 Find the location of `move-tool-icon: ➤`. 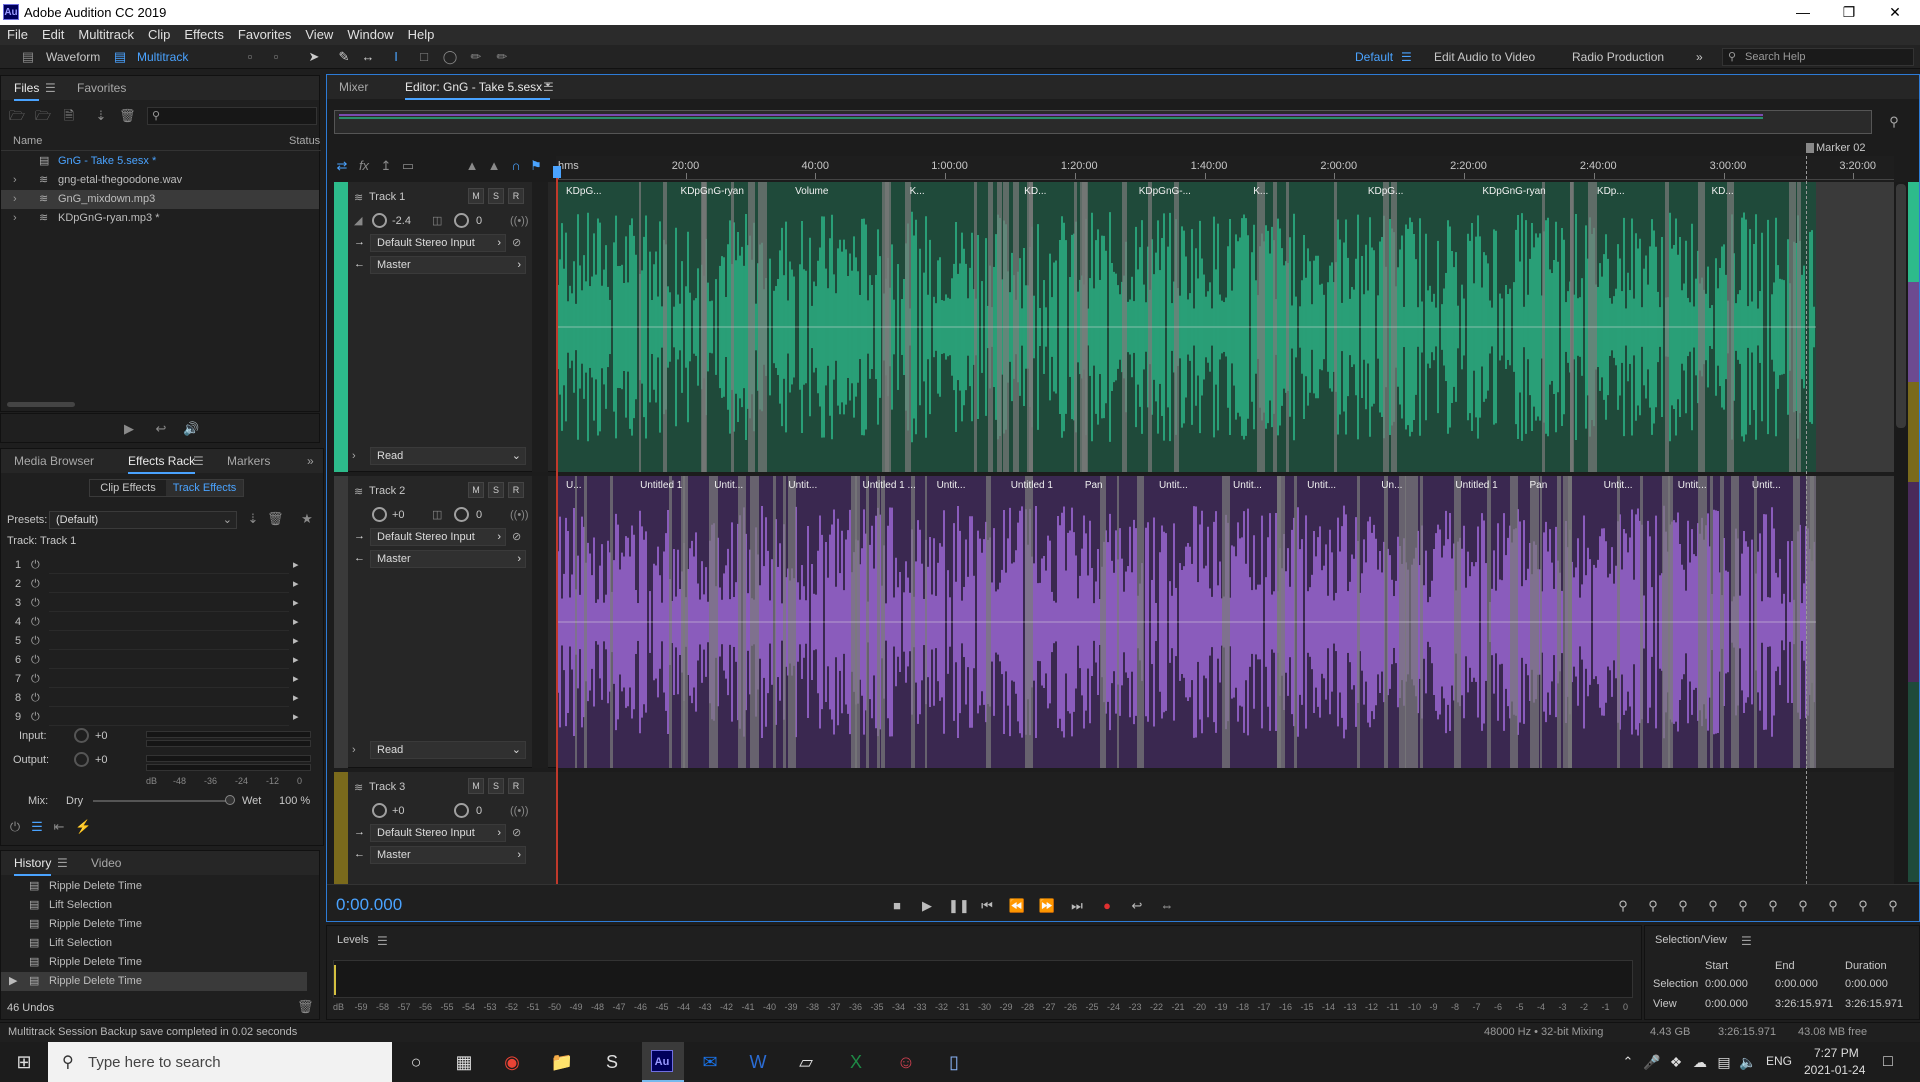

move-tool-icon: ➤ is located at coordinates (314, 57).